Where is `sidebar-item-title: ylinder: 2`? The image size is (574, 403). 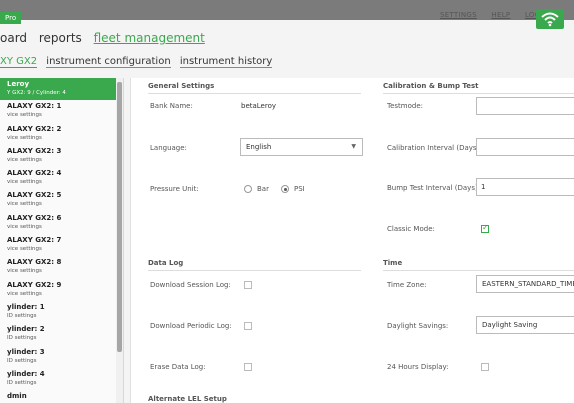
sidebar-item-title: ylinder: 2 is located at coordinates (26, 329).